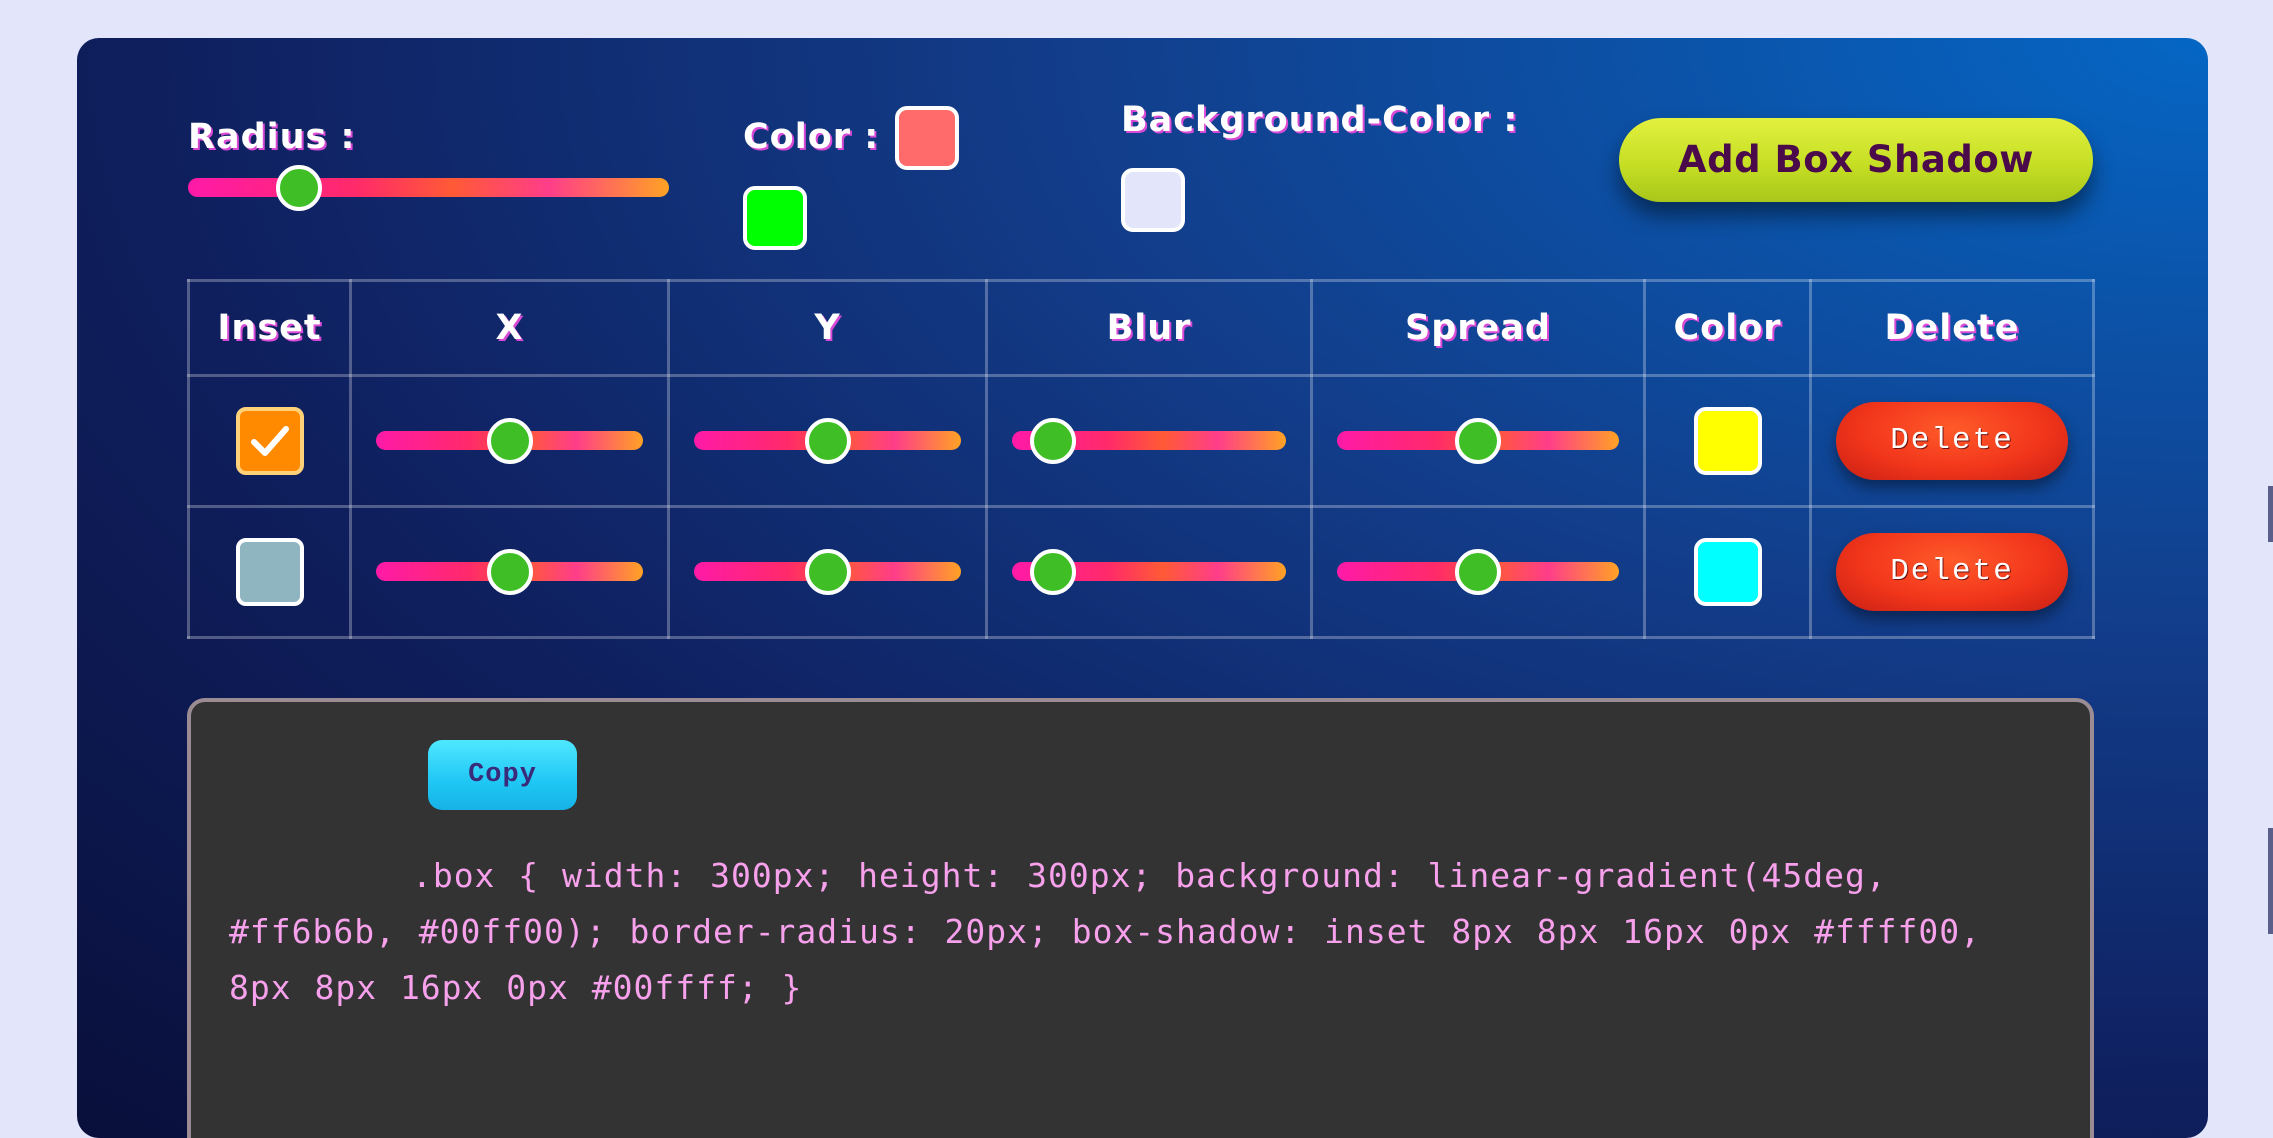 Image resolution: width=2273 pixels, height=1138 pixels. What do you see at coordinates (1478, 328) in the screenshot?
I see `header-spread: Spread` at bounding box center [1478, 328].